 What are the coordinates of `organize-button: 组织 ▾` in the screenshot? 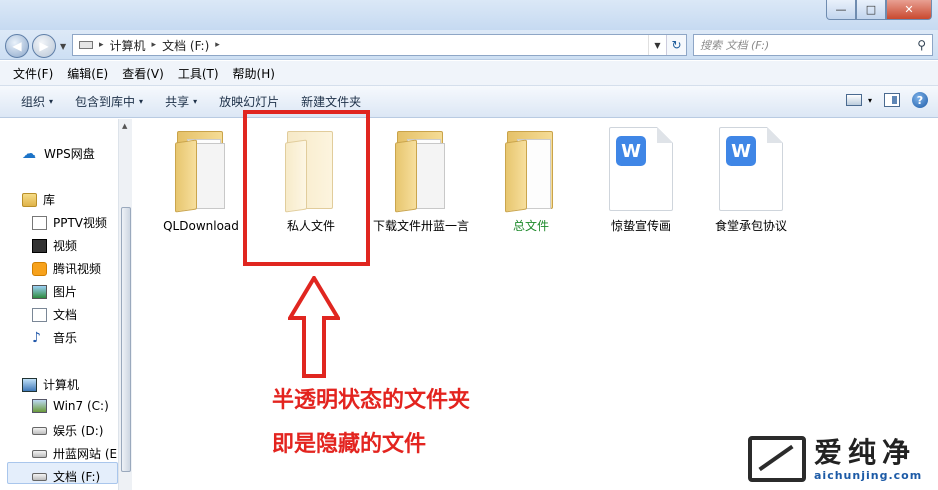 It's located at (37, 101).